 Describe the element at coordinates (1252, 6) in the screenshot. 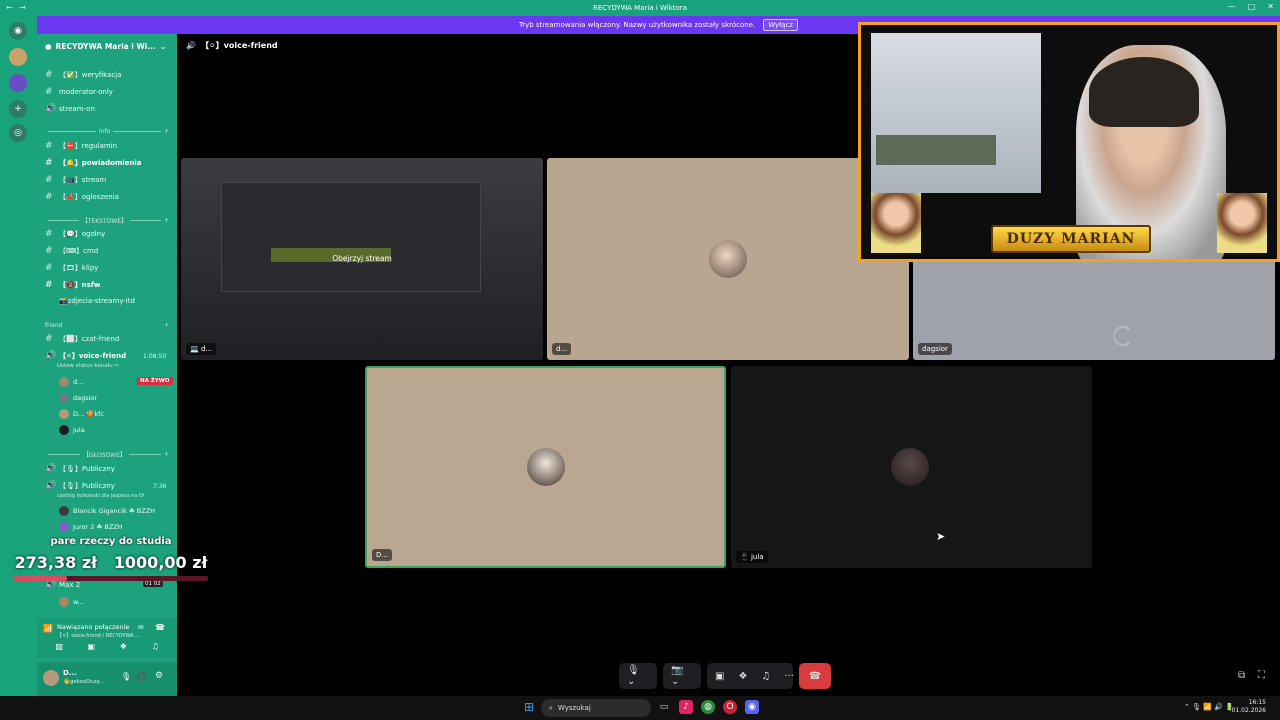

I see `maximize-button: □` at that location.